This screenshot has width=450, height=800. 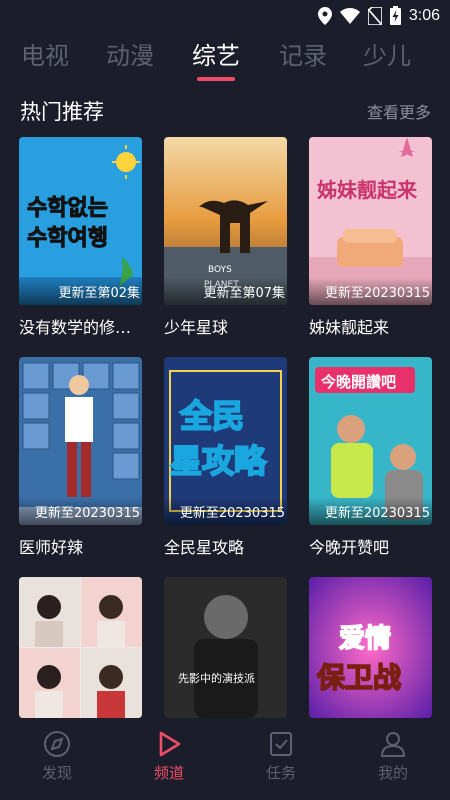 What do you see at coordinates (204, 547) in the screenshot?
I see `card-title: 全民星攻略` at bounding box center [204, 547].